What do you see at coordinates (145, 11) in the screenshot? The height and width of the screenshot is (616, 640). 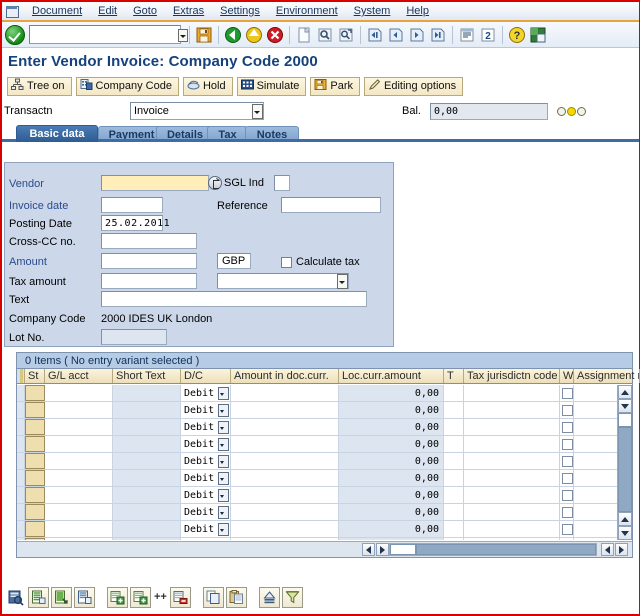 I see `menu-item-goto: Goto` at bounding box center [145, 11].